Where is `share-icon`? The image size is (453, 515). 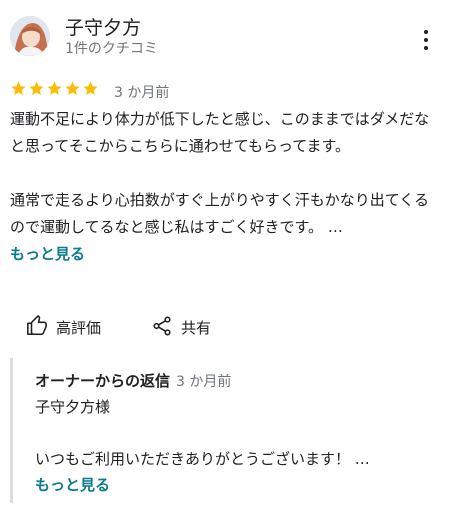 share-icon is located at coordinates (162, 326).